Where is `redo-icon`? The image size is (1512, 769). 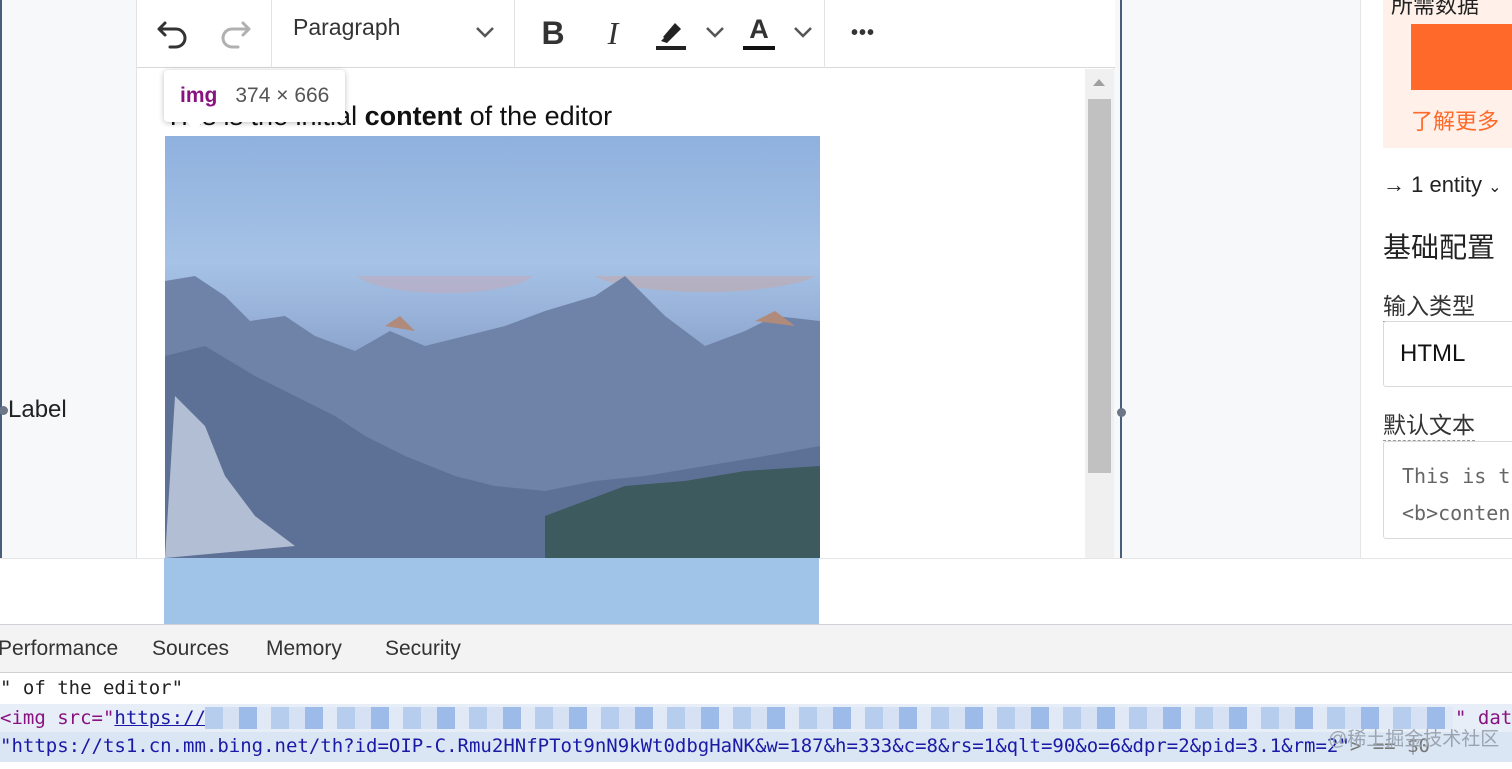
redo-icon is located at coordinates (236, 35).